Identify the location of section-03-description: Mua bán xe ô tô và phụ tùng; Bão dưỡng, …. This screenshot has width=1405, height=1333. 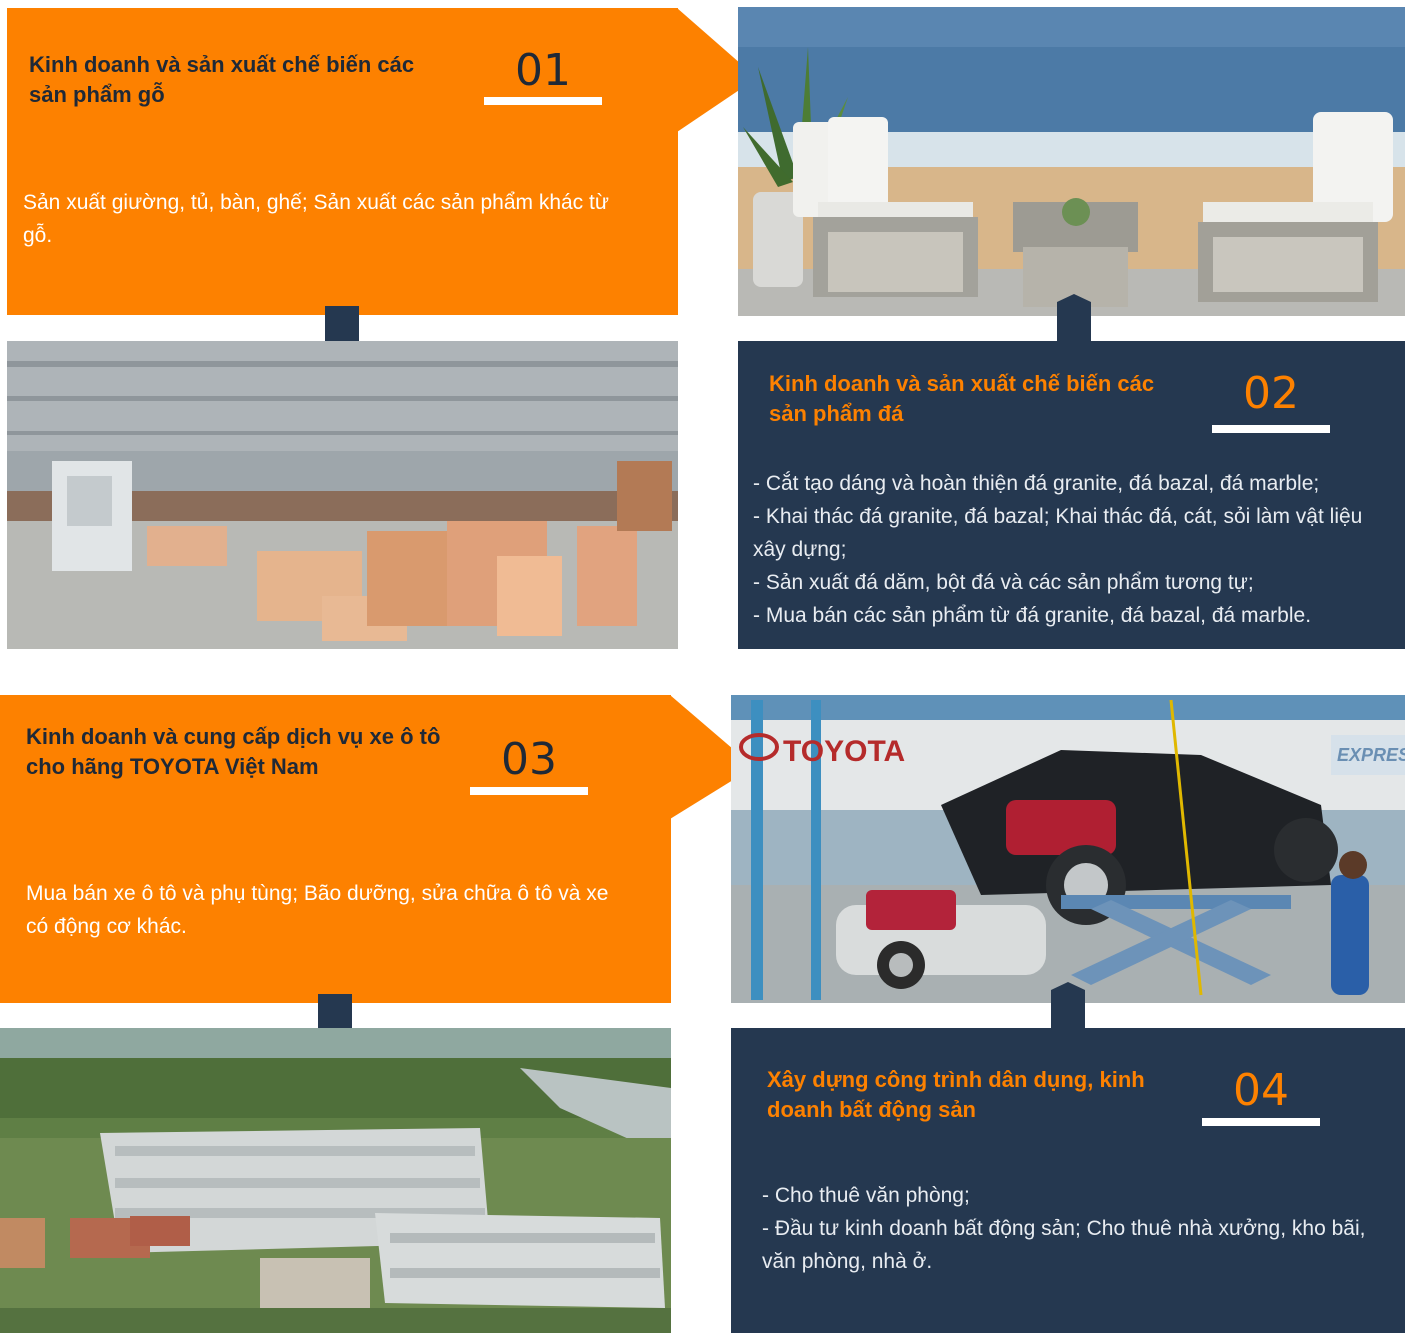
(317, 910).